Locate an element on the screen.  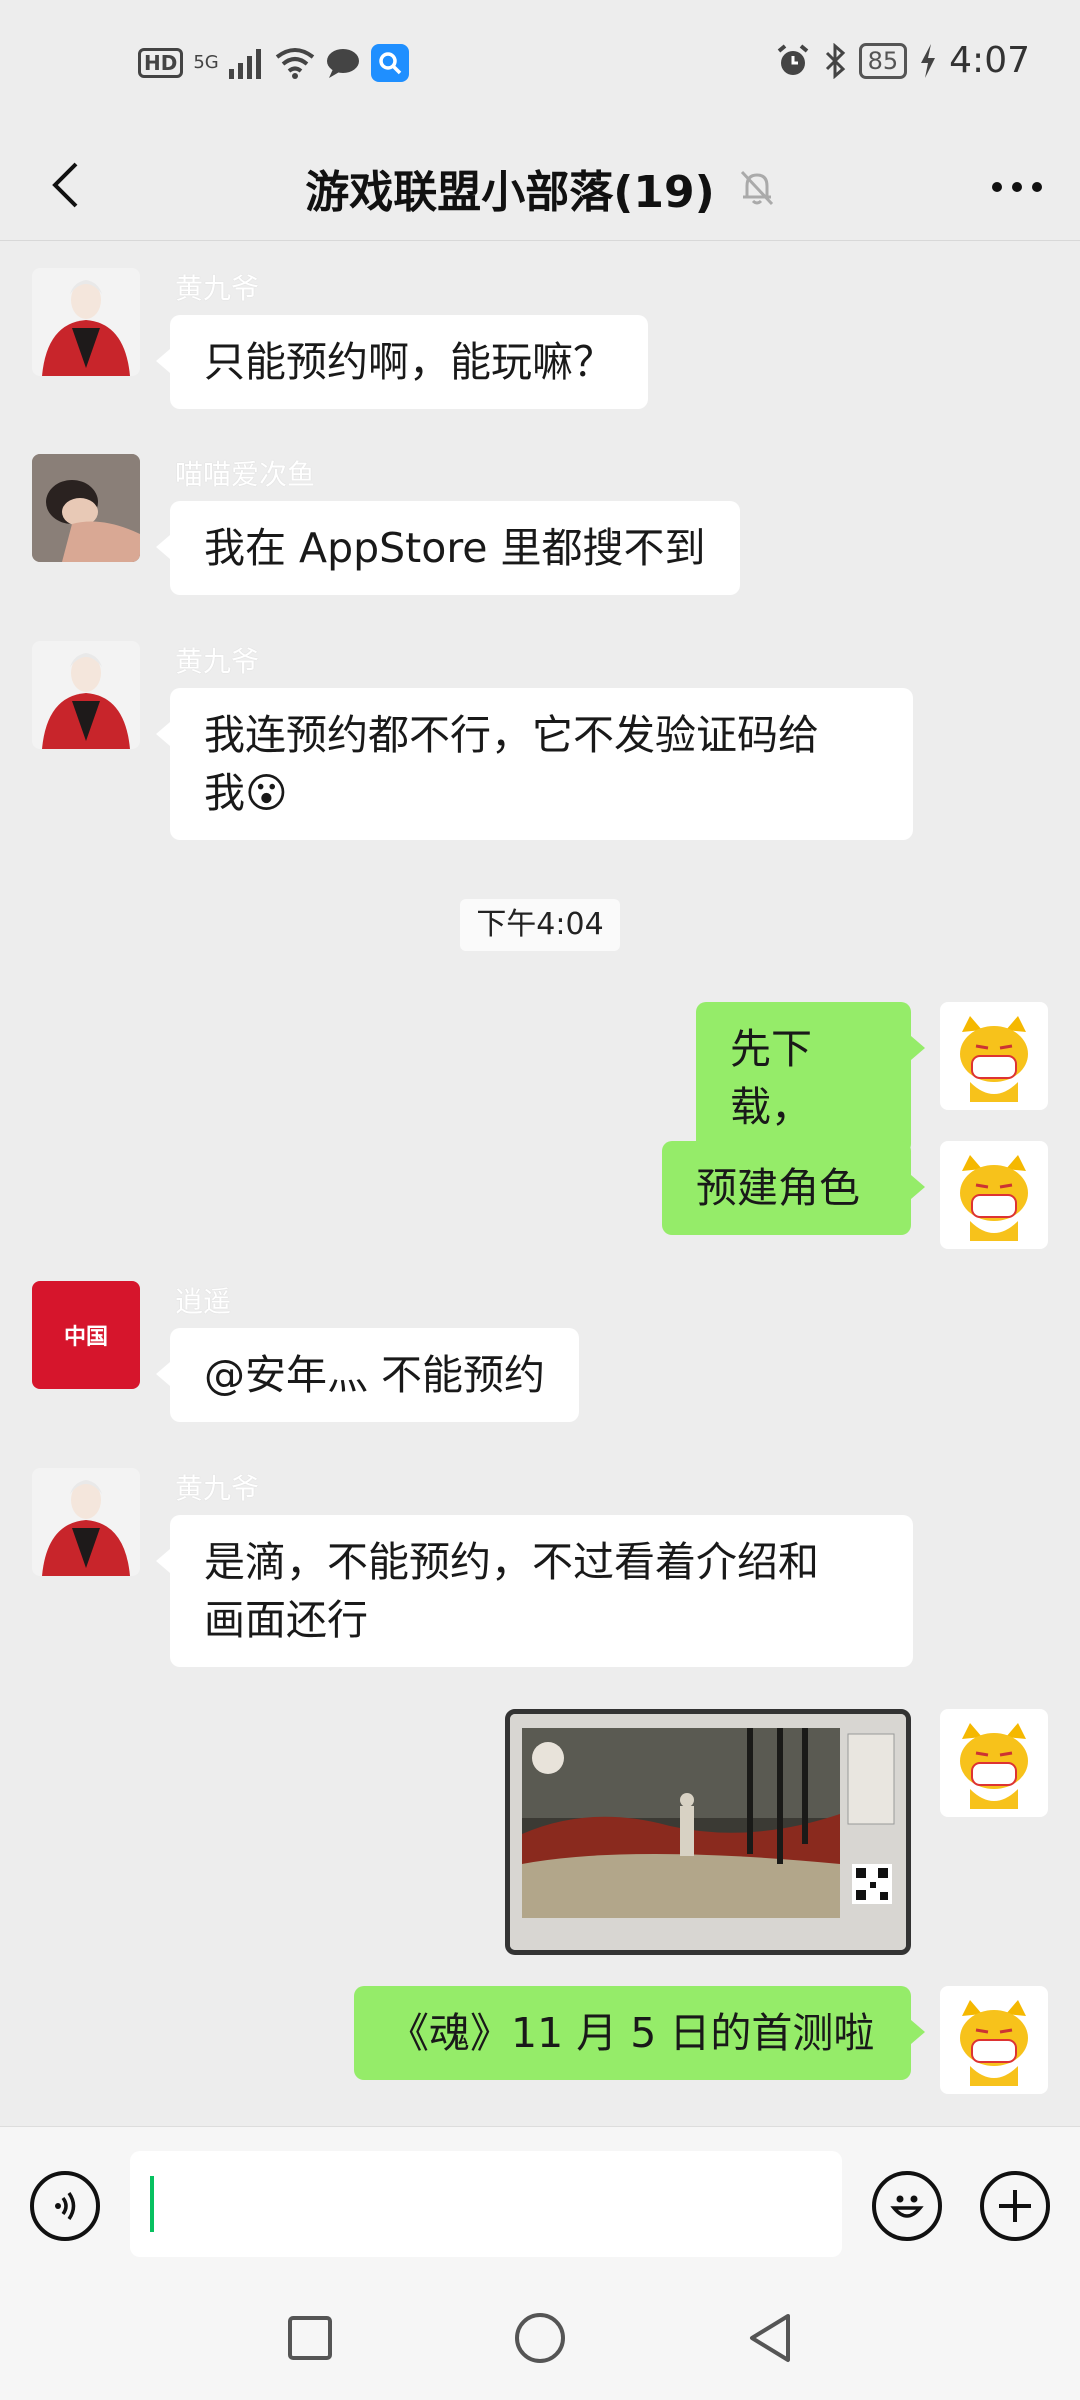
add-more-button is located at coordinates (1015, 2206).